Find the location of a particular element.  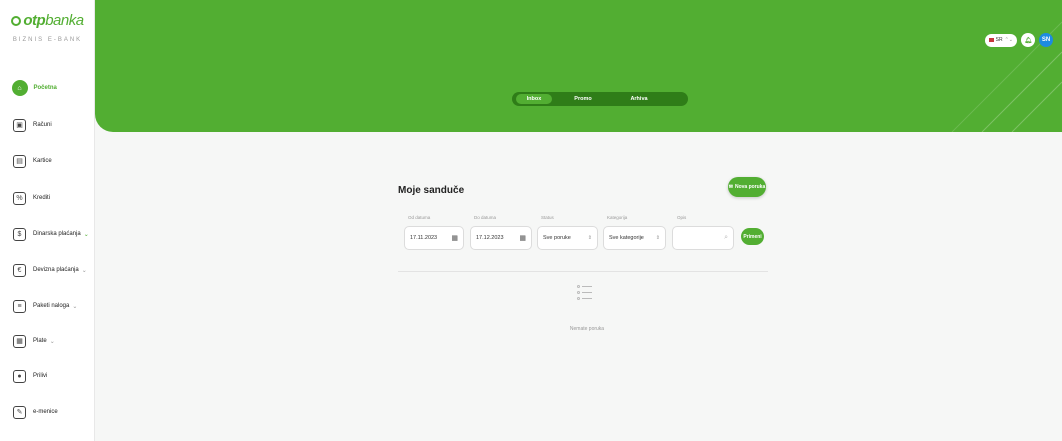

sidebar-item-label: Dinarska plaćanja is located at coordinates (57, 234).